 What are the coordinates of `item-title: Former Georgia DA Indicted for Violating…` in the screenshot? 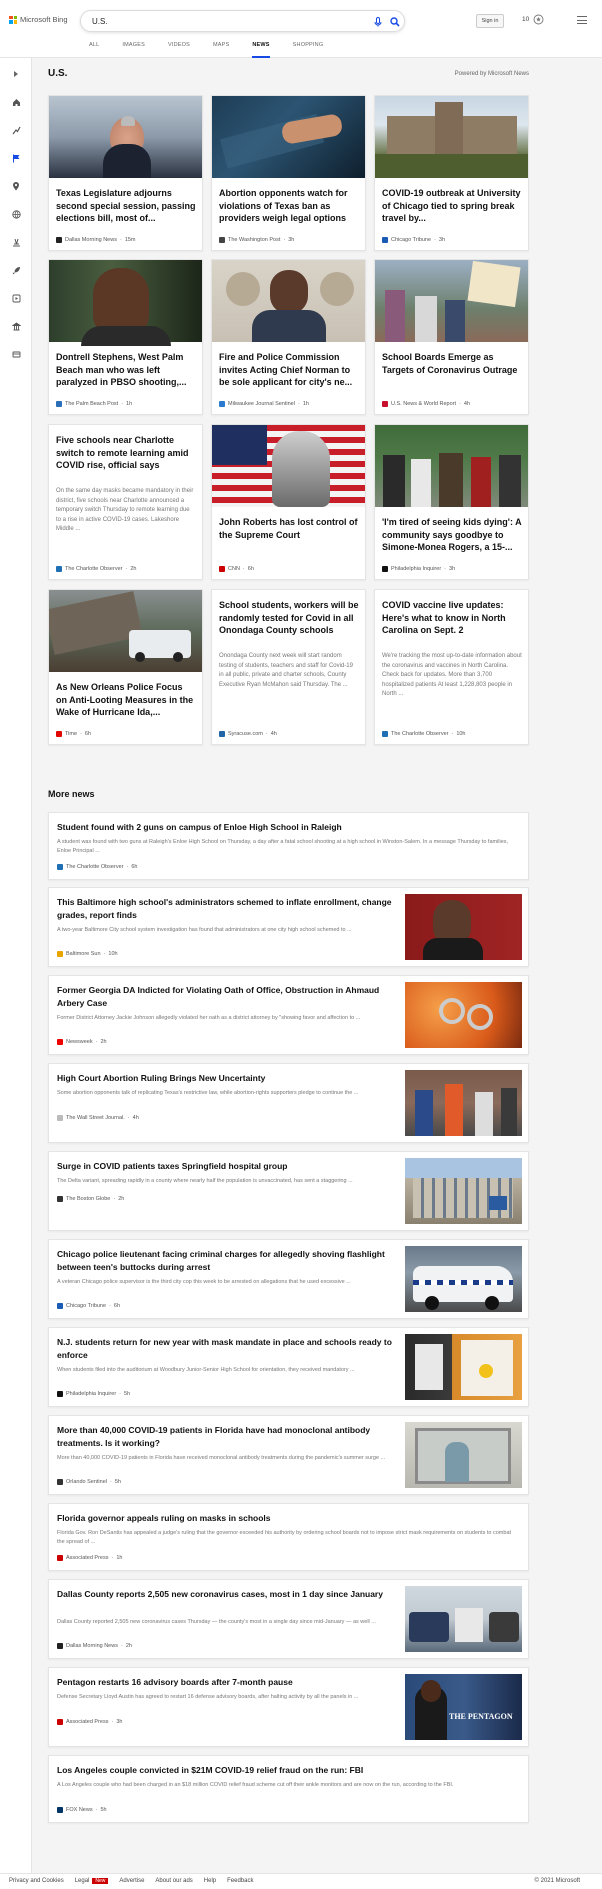 It's located at (218, 996).